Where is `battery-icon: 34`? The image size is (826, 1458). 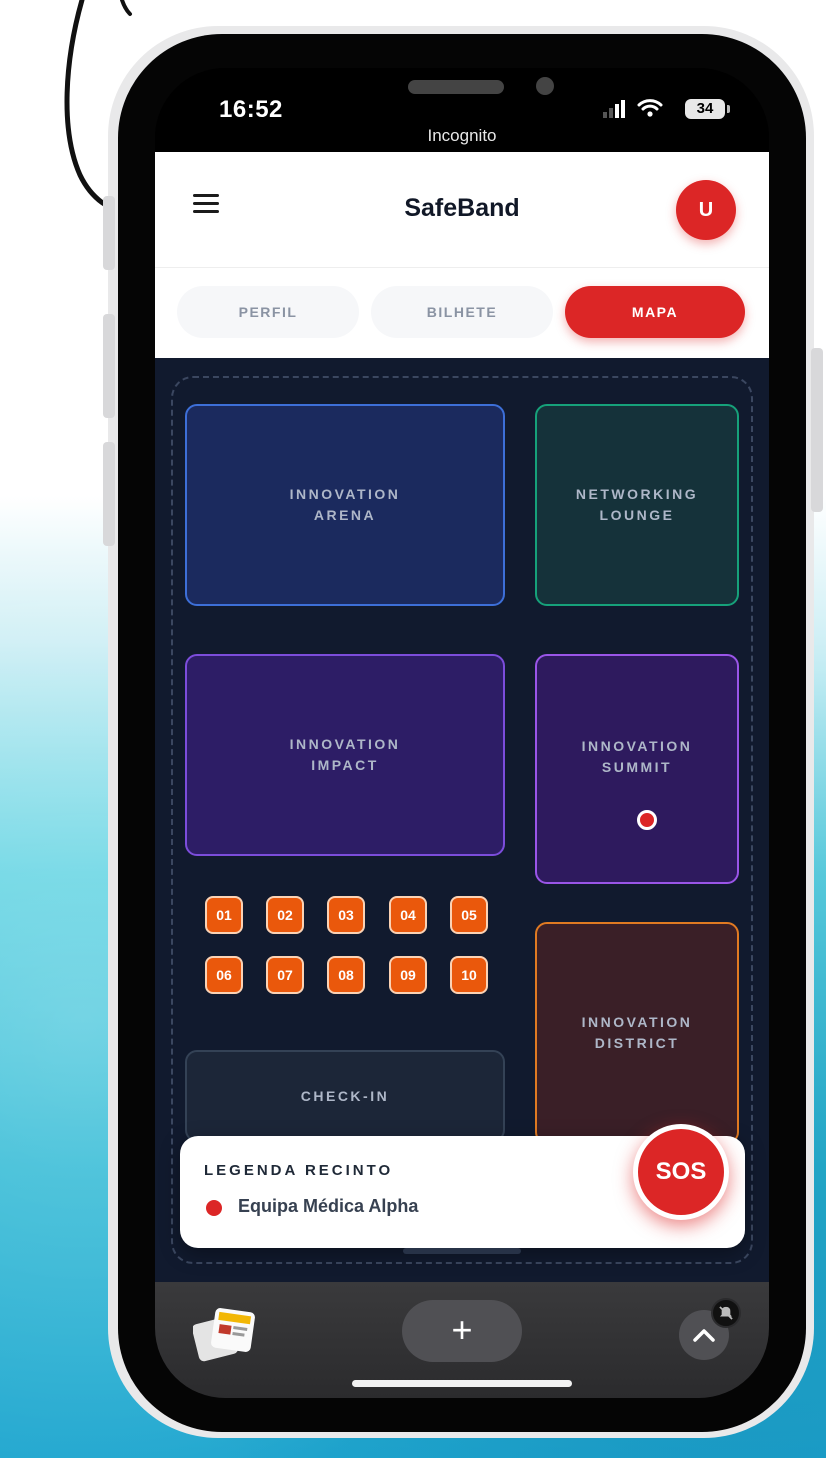 battery-icon: 34 is located at coordinates (707, 109).